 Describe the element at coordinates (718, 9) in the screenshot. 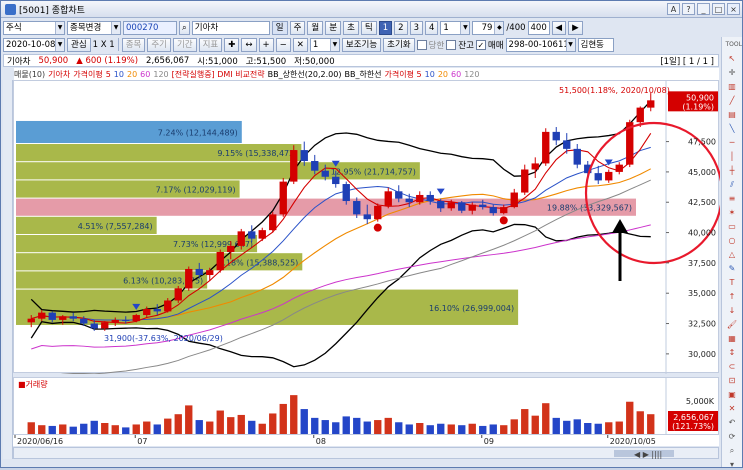

I see `maximize-button: □` at that location.